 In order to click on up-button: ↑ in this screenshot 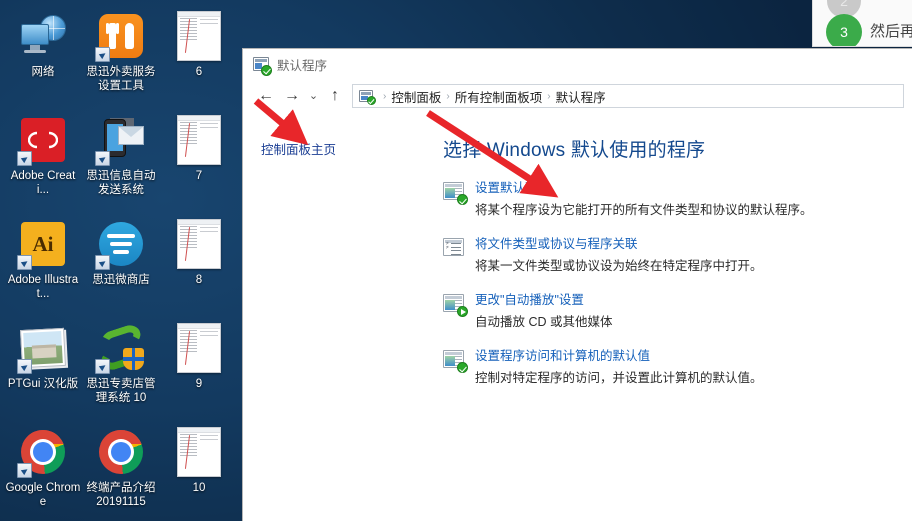, I will do `click(335, 96)`.